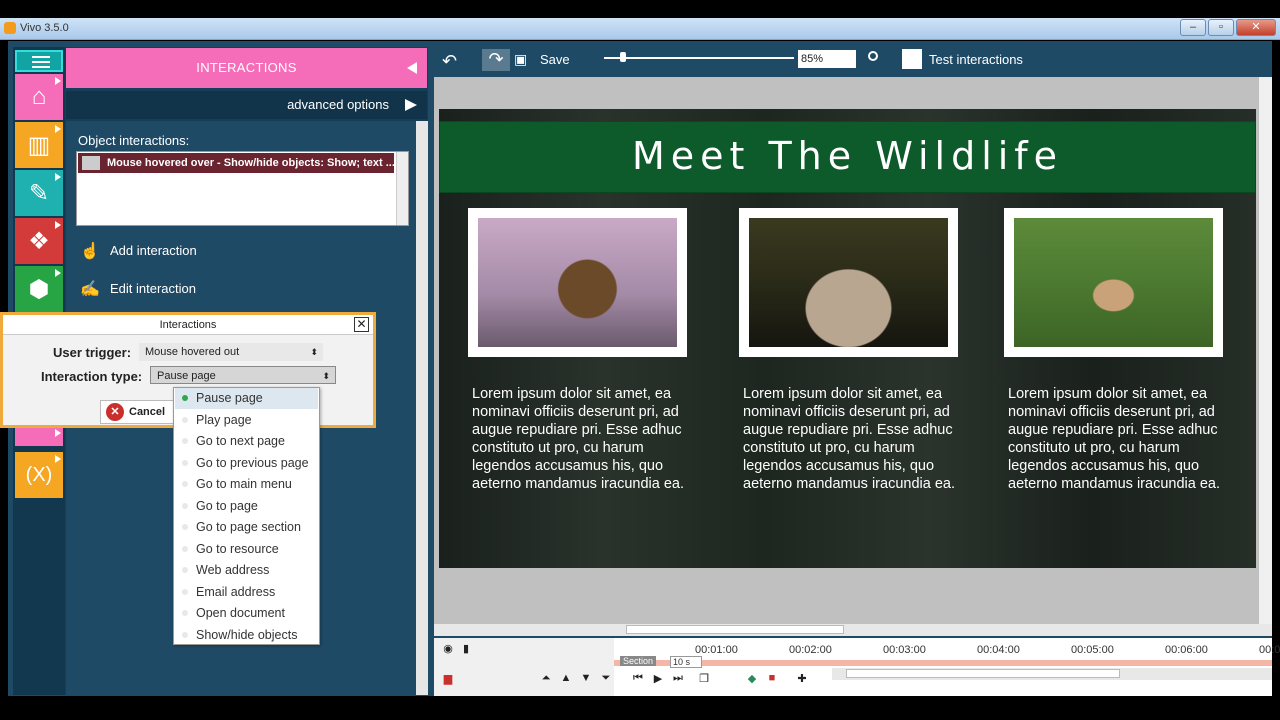 This screenshot has width=1280, height=720. What do you see at coordinates (39, 241) in the screenshot?
I see `cubes-icon: ❖` at bounding box center [39, 241].